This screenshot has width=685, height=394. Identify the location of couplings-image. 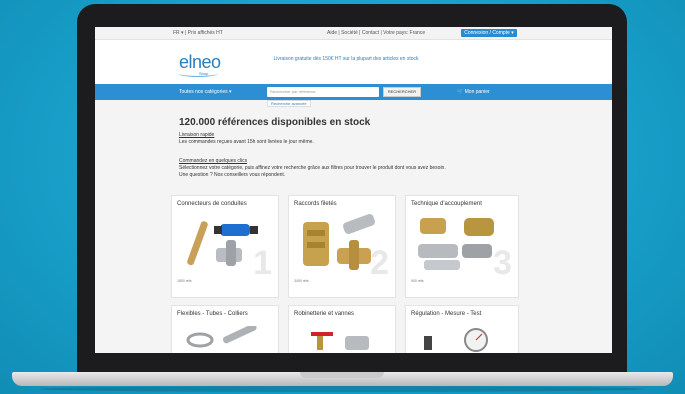
(456, 244).